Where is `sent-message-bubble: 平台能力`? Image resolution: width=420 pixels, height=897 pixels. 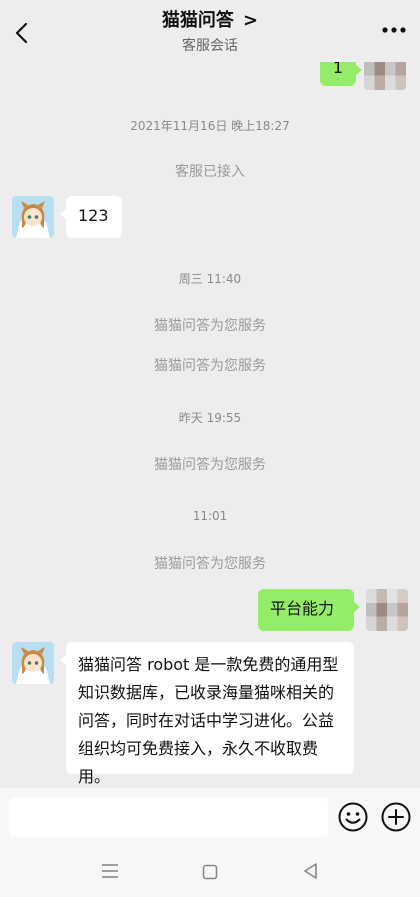
sent-message-bubble: 平台能力 is located at coordinates (309, 610).